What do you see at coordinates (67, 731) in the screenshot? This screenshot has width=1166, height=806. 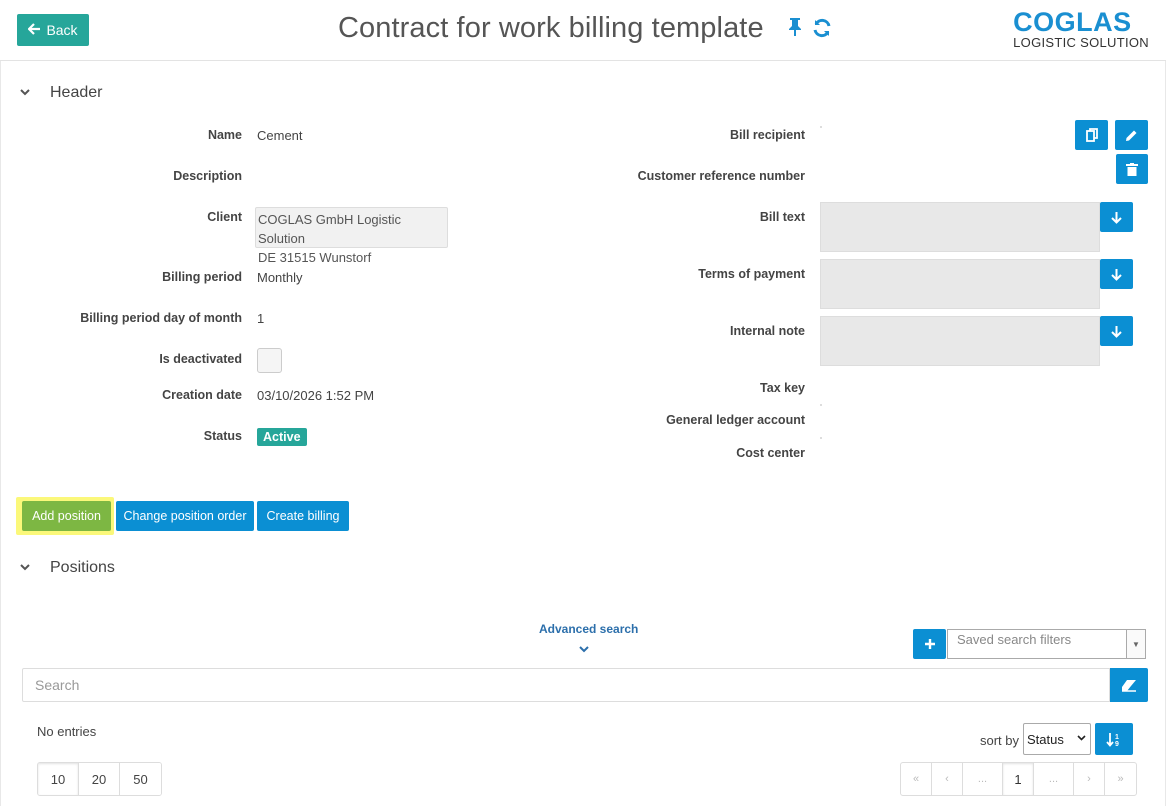 I see `no-entries-text: No entries` at bounding box center [67, 731].